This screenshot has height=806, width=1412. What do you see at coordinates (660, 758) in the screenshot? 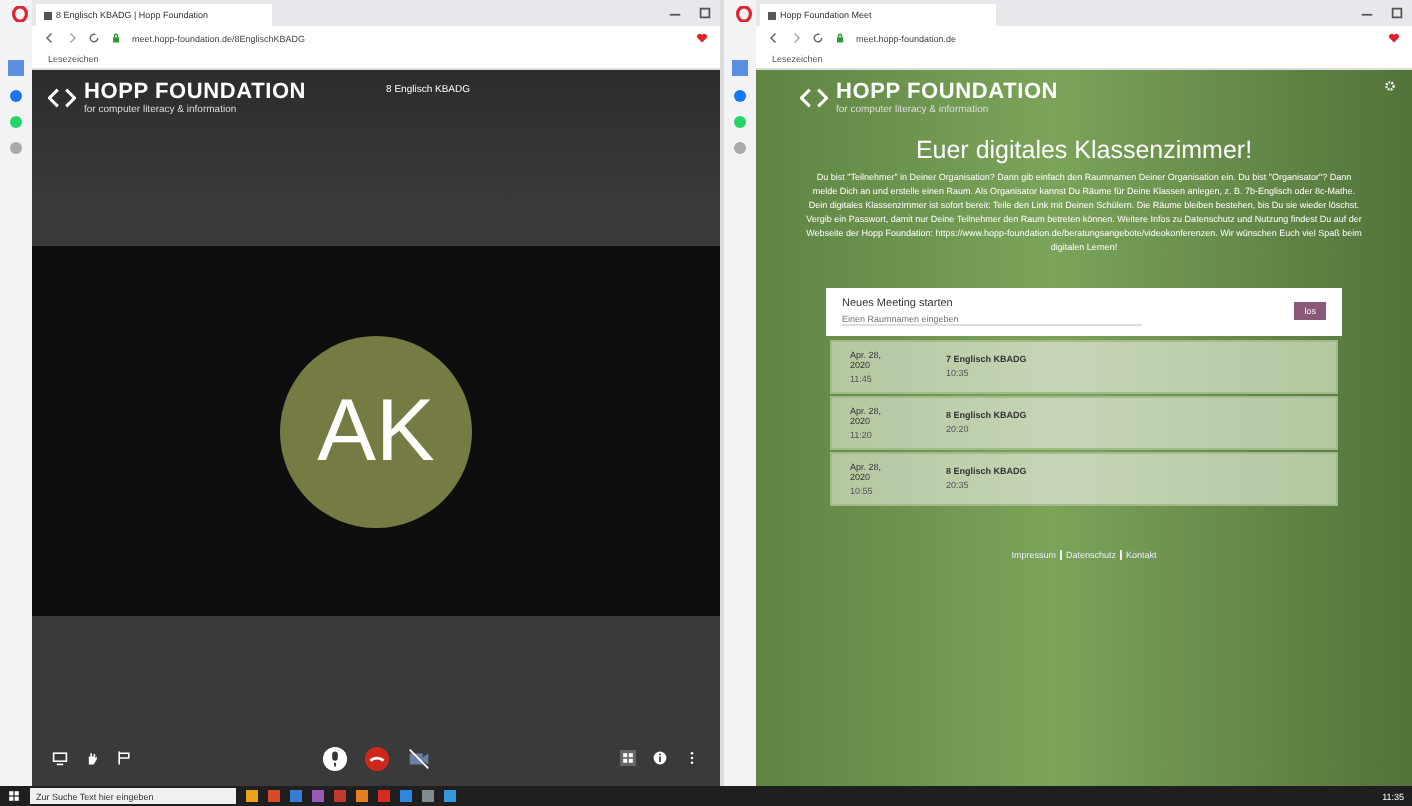
I see `info-icon` at bounding box center [660, 758].